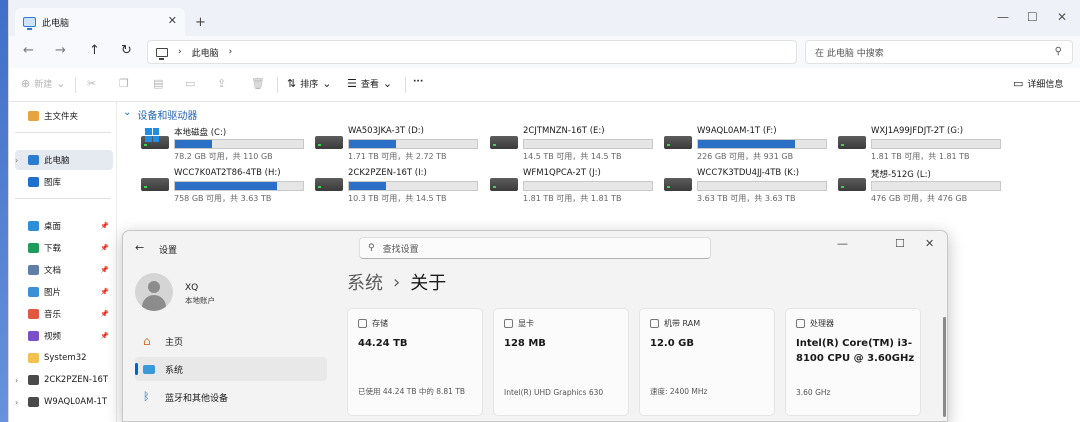 This screenshot has width=1080, height=422. What do you see at coordinates (64, 336) in the screenshot?
I see `sidebar-item: 视频 📌` at bounding box center [64, 336].